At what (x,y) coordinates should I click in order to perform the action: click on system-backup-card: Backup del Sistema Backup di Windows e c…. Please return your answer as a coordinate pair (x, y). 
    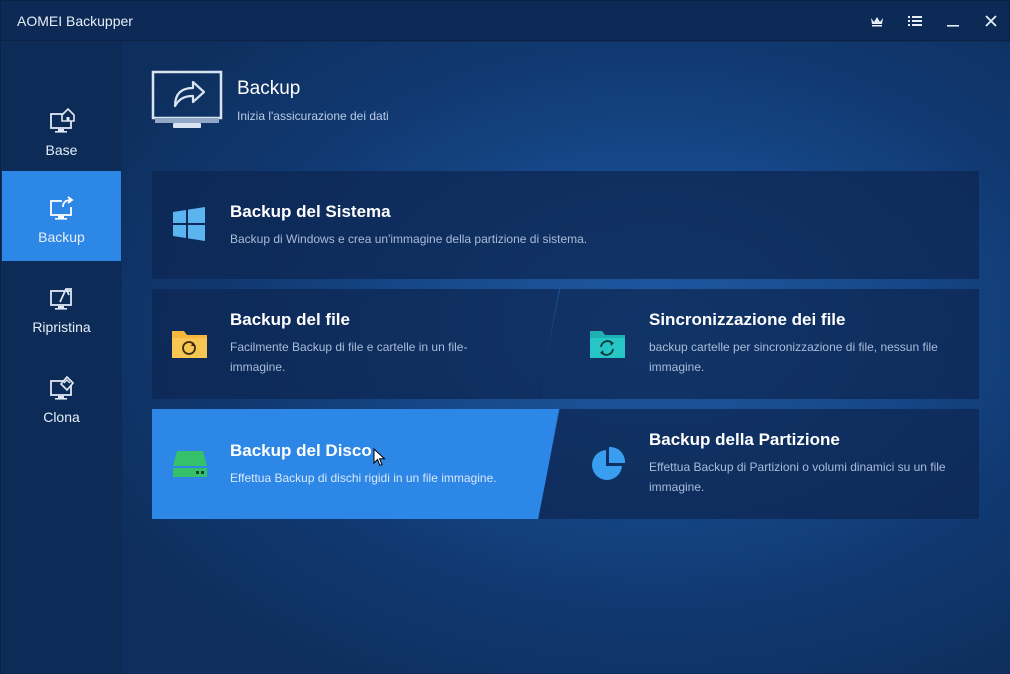
    Looking at the image, I should click on (565, 225).